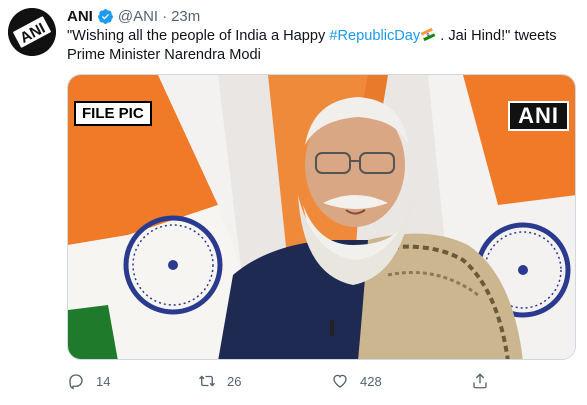 This screenshot has width=587, height=405. Describe the element at coordinates (371, 381) in the screenshot. I see `like-count: 428` at that location.